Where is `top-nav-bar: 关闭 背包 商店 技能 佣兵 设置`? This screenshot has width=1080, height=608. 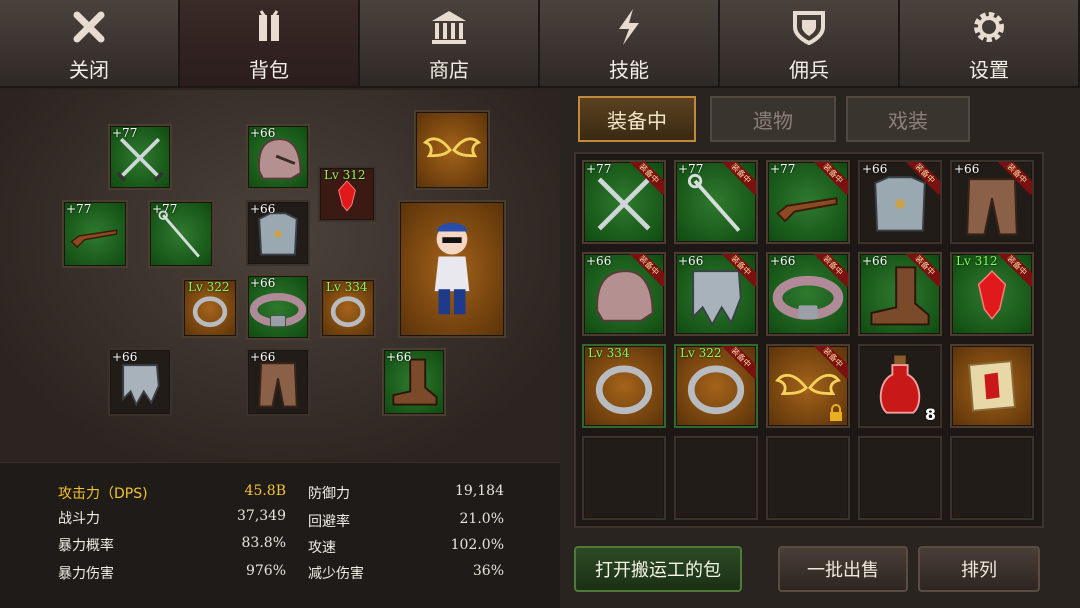
top-nav-bar: 关闭 背包 商店 技能 佣兵 设置 is located at coordinates (540, 44).